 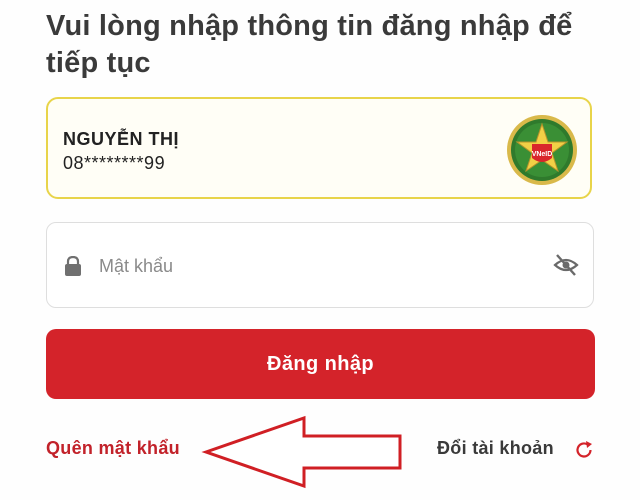 I want to click on password-input, so click(x=309, y=266).